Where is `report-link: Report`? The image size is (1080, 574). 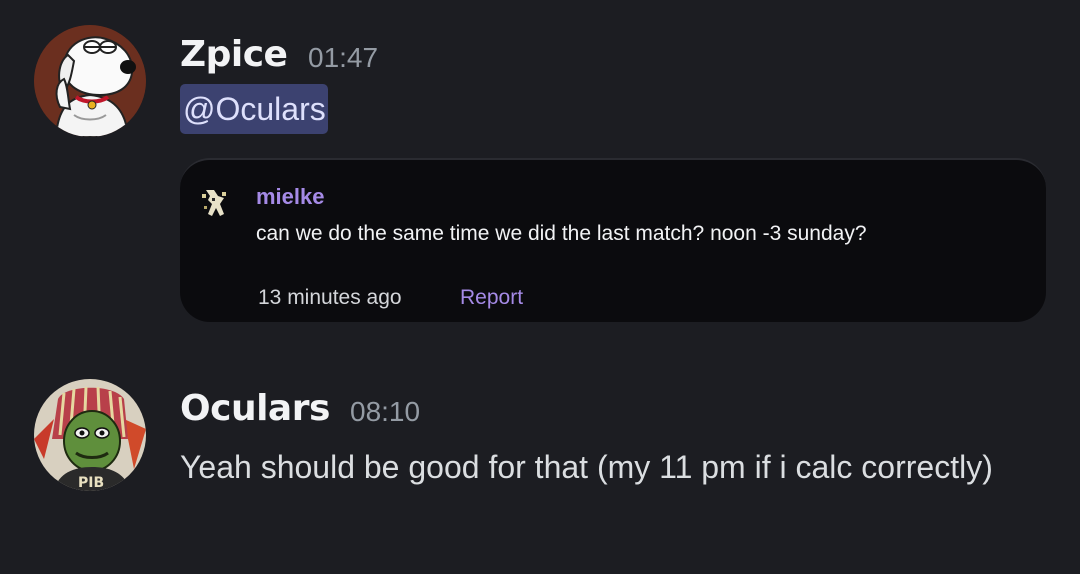
report-link: Report is located at coordinates (491, 298).